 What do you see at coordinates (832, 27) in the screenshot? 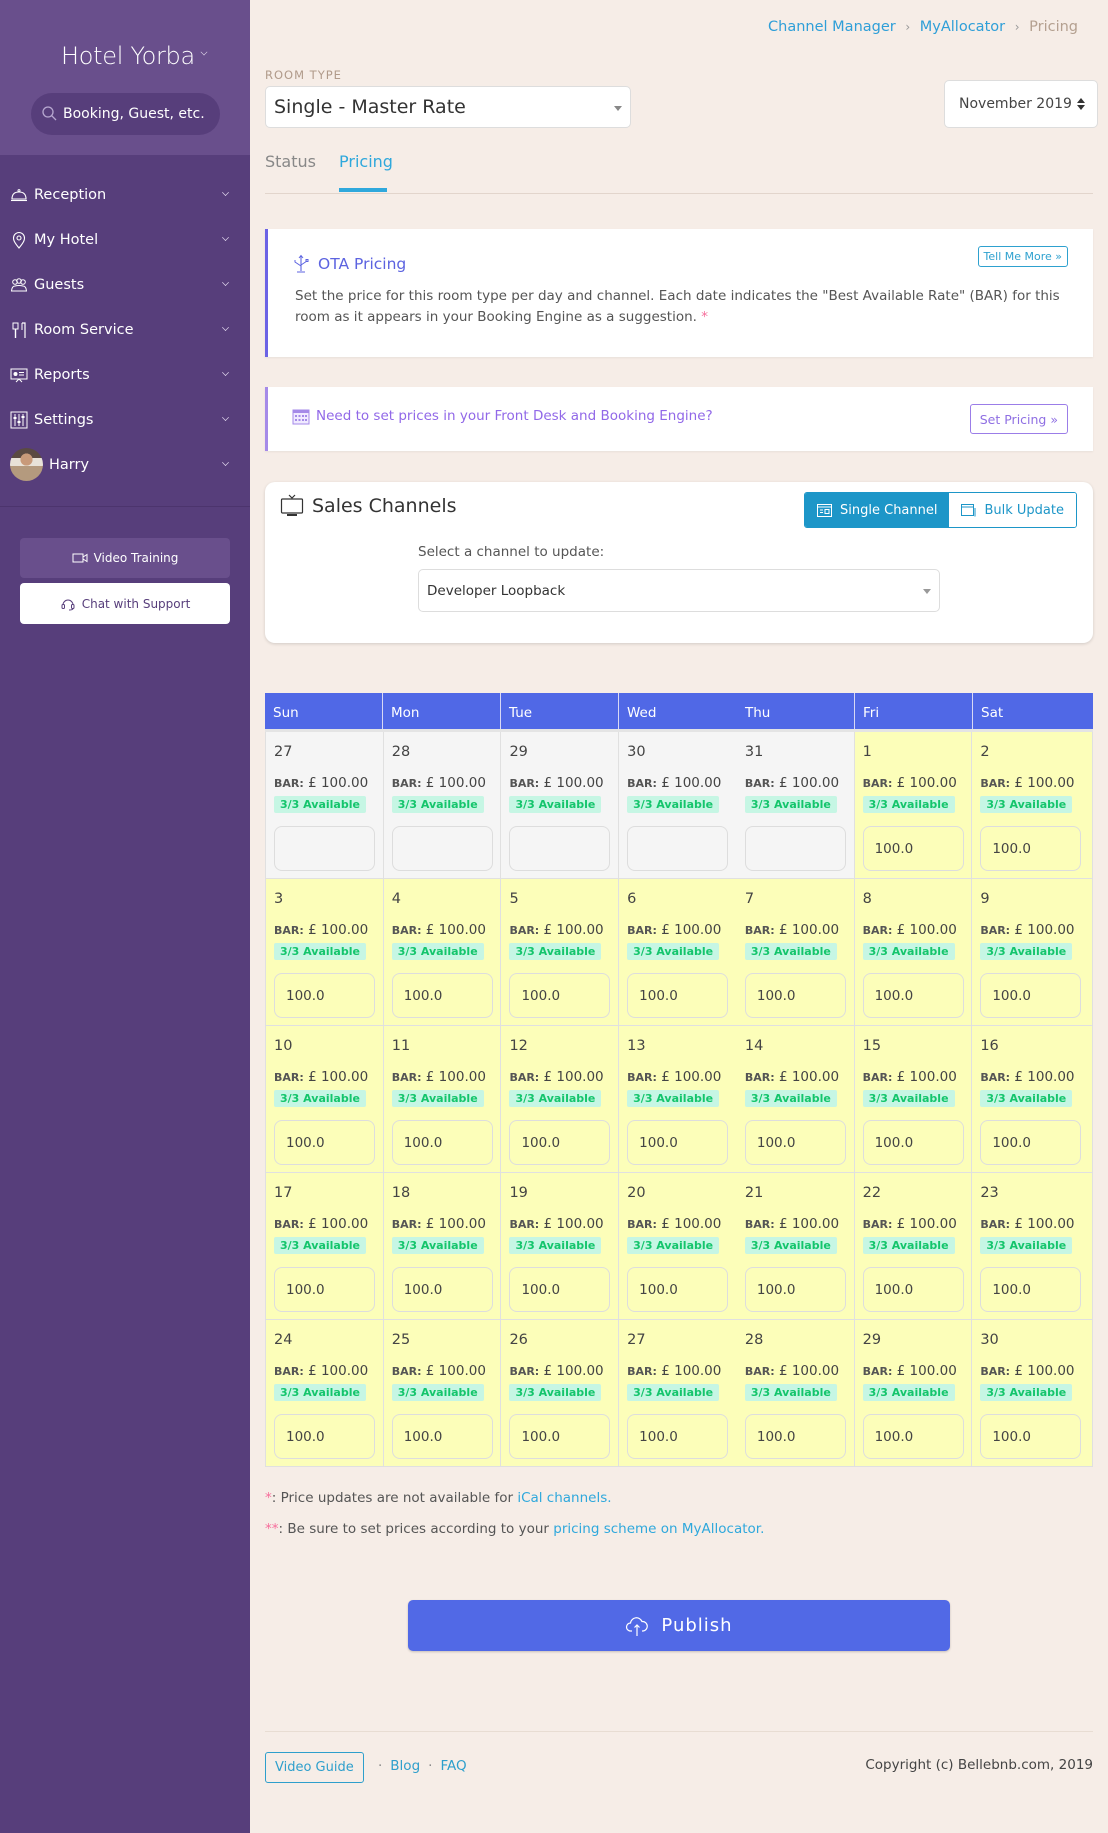
I see `breadcrumb-channel-manager: Channel Manager` at bounding box center [832, 27].